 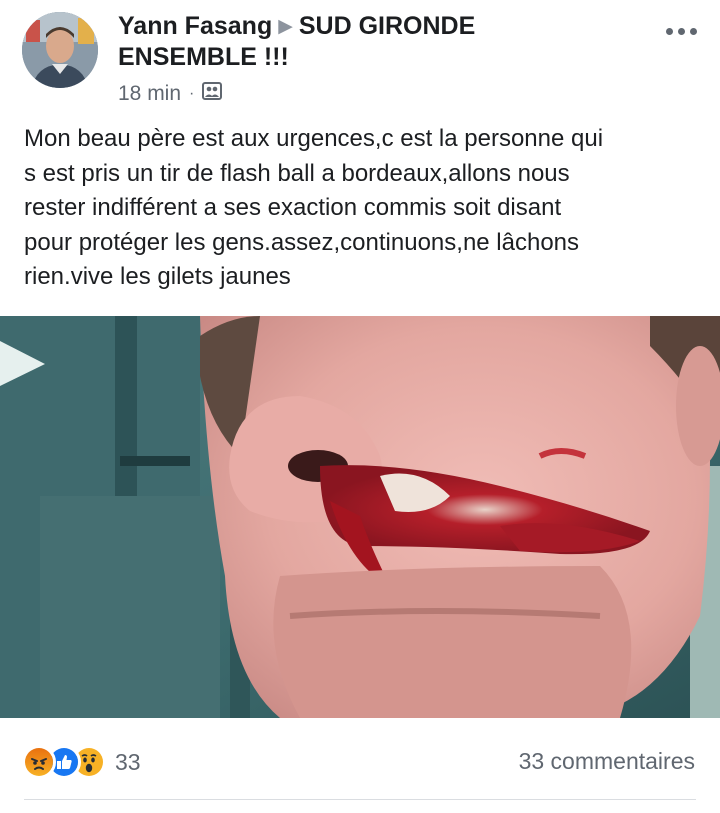 What do you see at coordinates (607, 761) in the screenshot?
I see `comments-count-link: 33 commentaires` at bounding box center [607, 761].